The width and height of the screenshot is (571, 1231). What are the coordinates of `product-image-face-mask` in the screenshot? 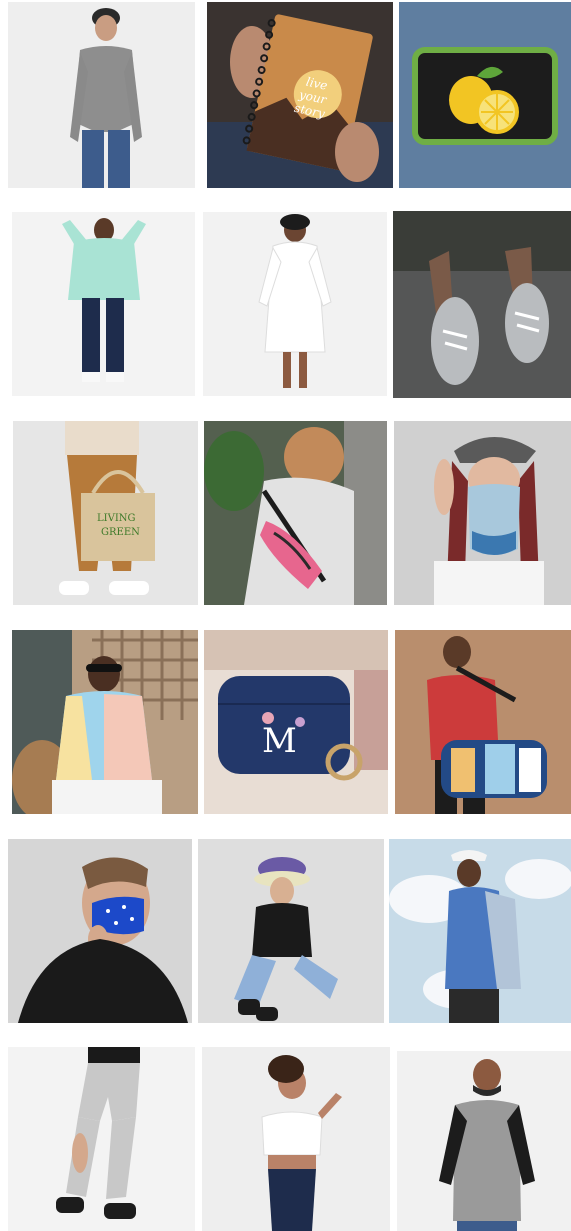 It's located at (100, 931).